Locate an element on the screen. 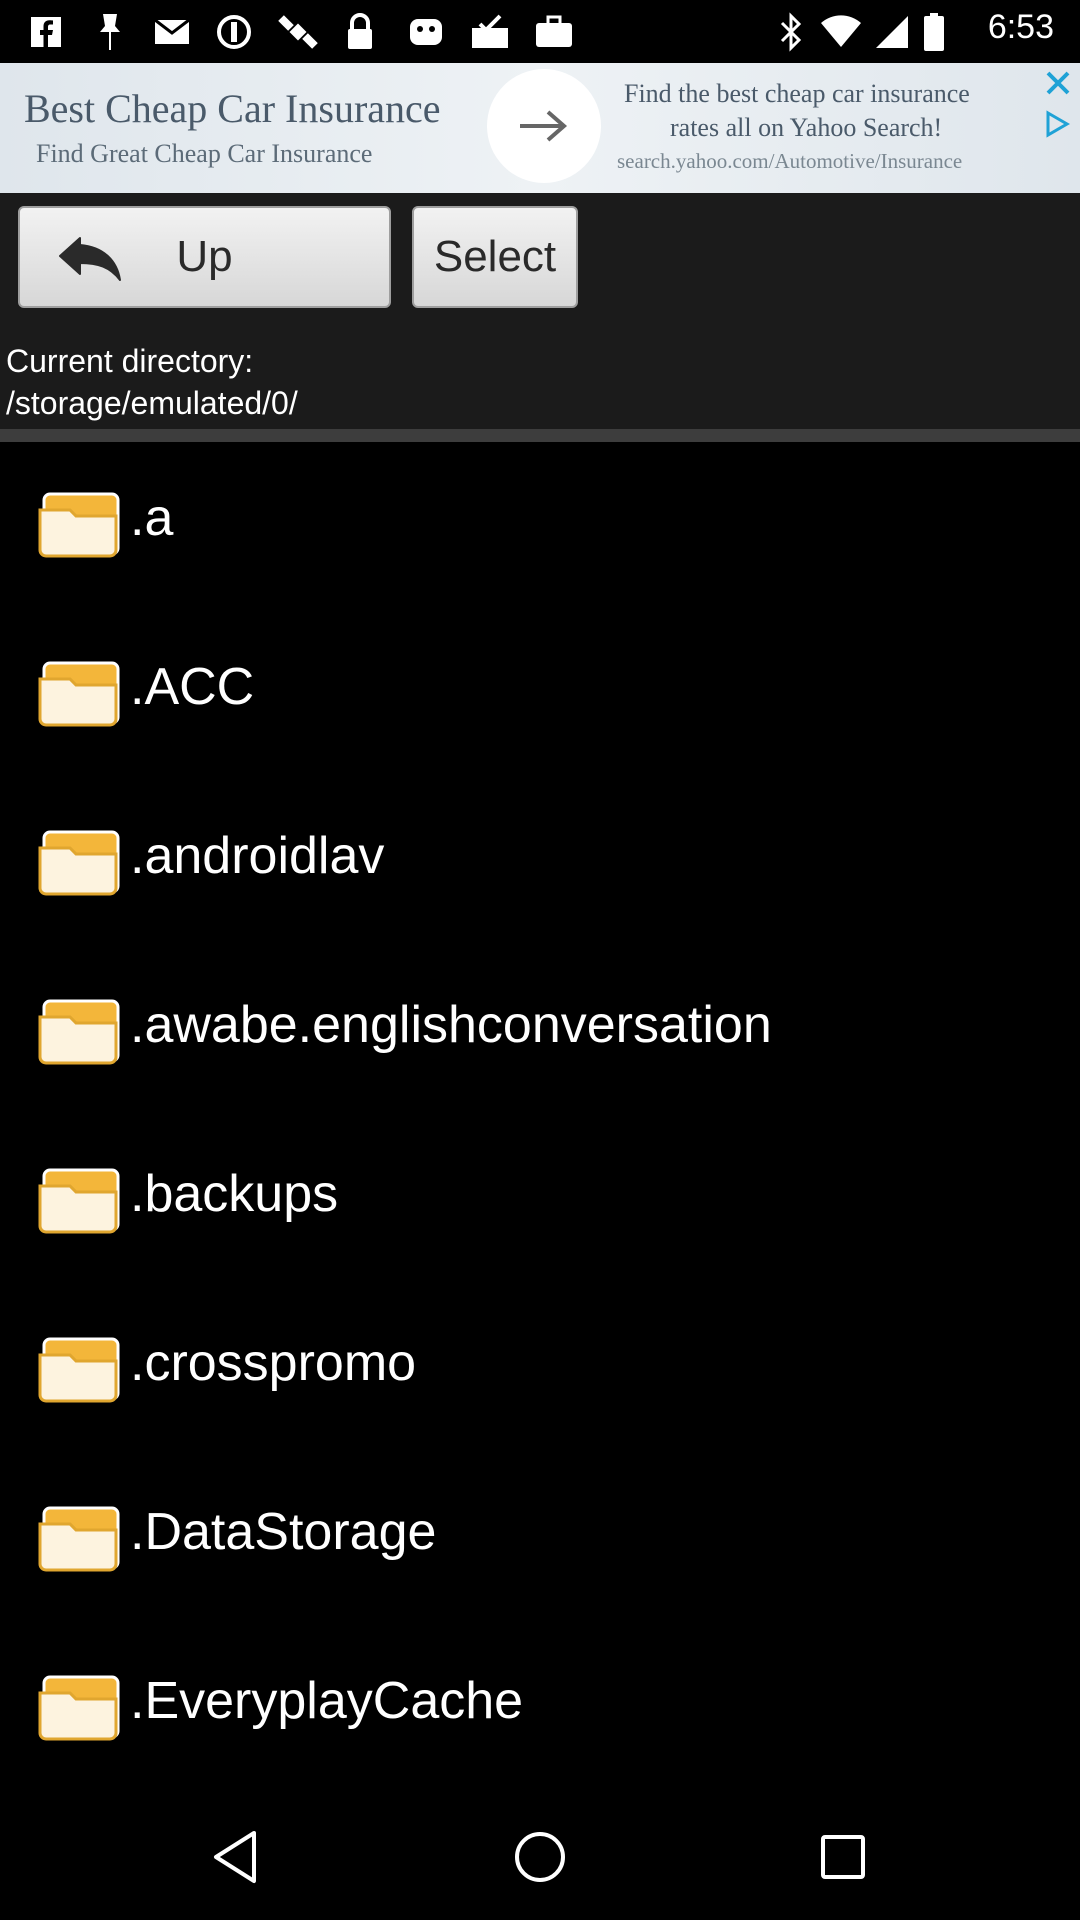  ad-close-icon is located at coordinates (1058, 83).